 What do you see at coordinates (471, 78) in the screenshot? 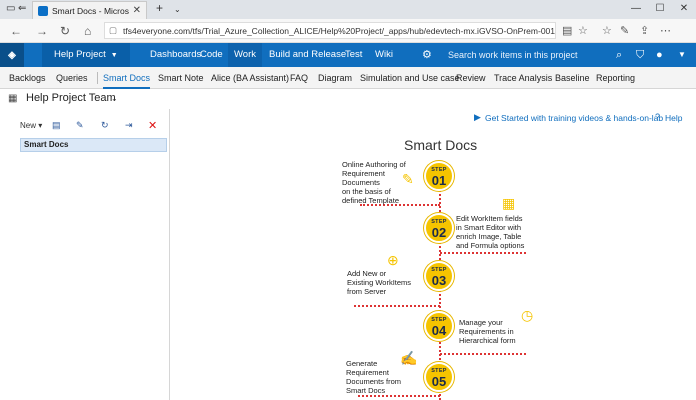
I see `tab-review: Review` at bounding box center [471, 78].